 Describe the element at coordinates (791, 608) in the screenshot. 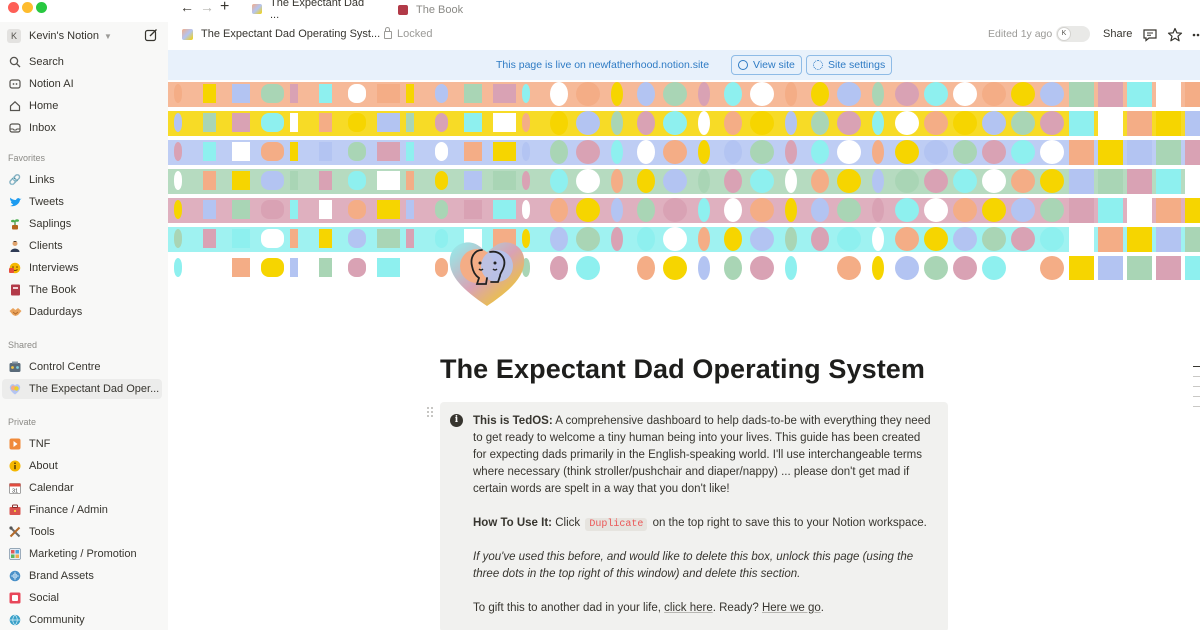

I see `here-we-go-link: Here we go` at that location.